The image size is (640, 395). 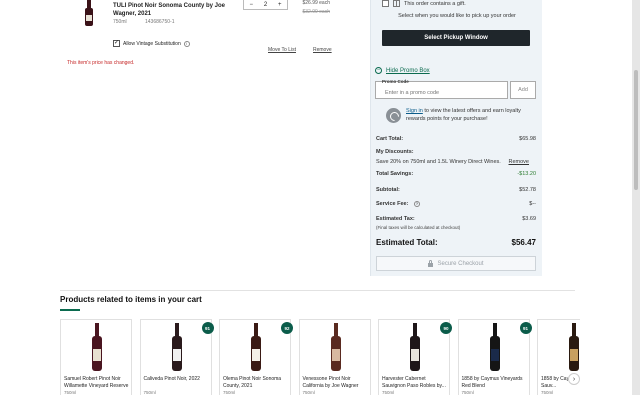 I want to click on discounts-label: My Discounts:, so click(x=395, y=152).